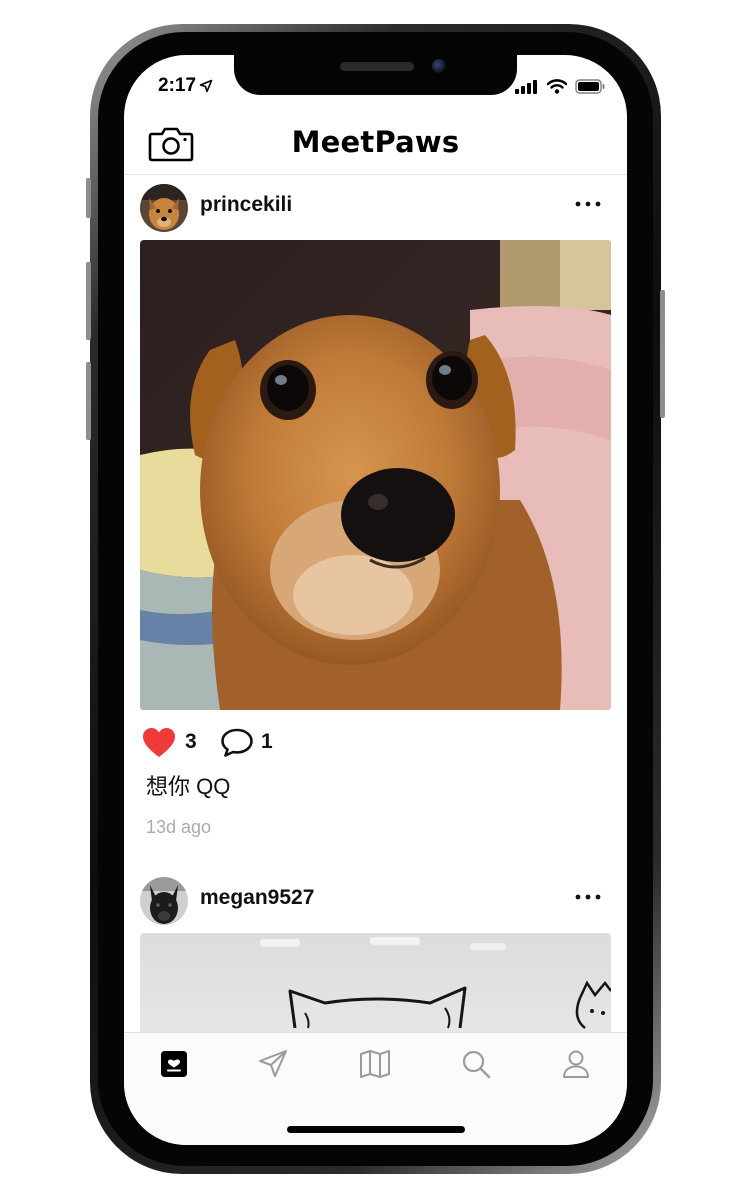  I want to click on like-count: 3, so click(191, 741).